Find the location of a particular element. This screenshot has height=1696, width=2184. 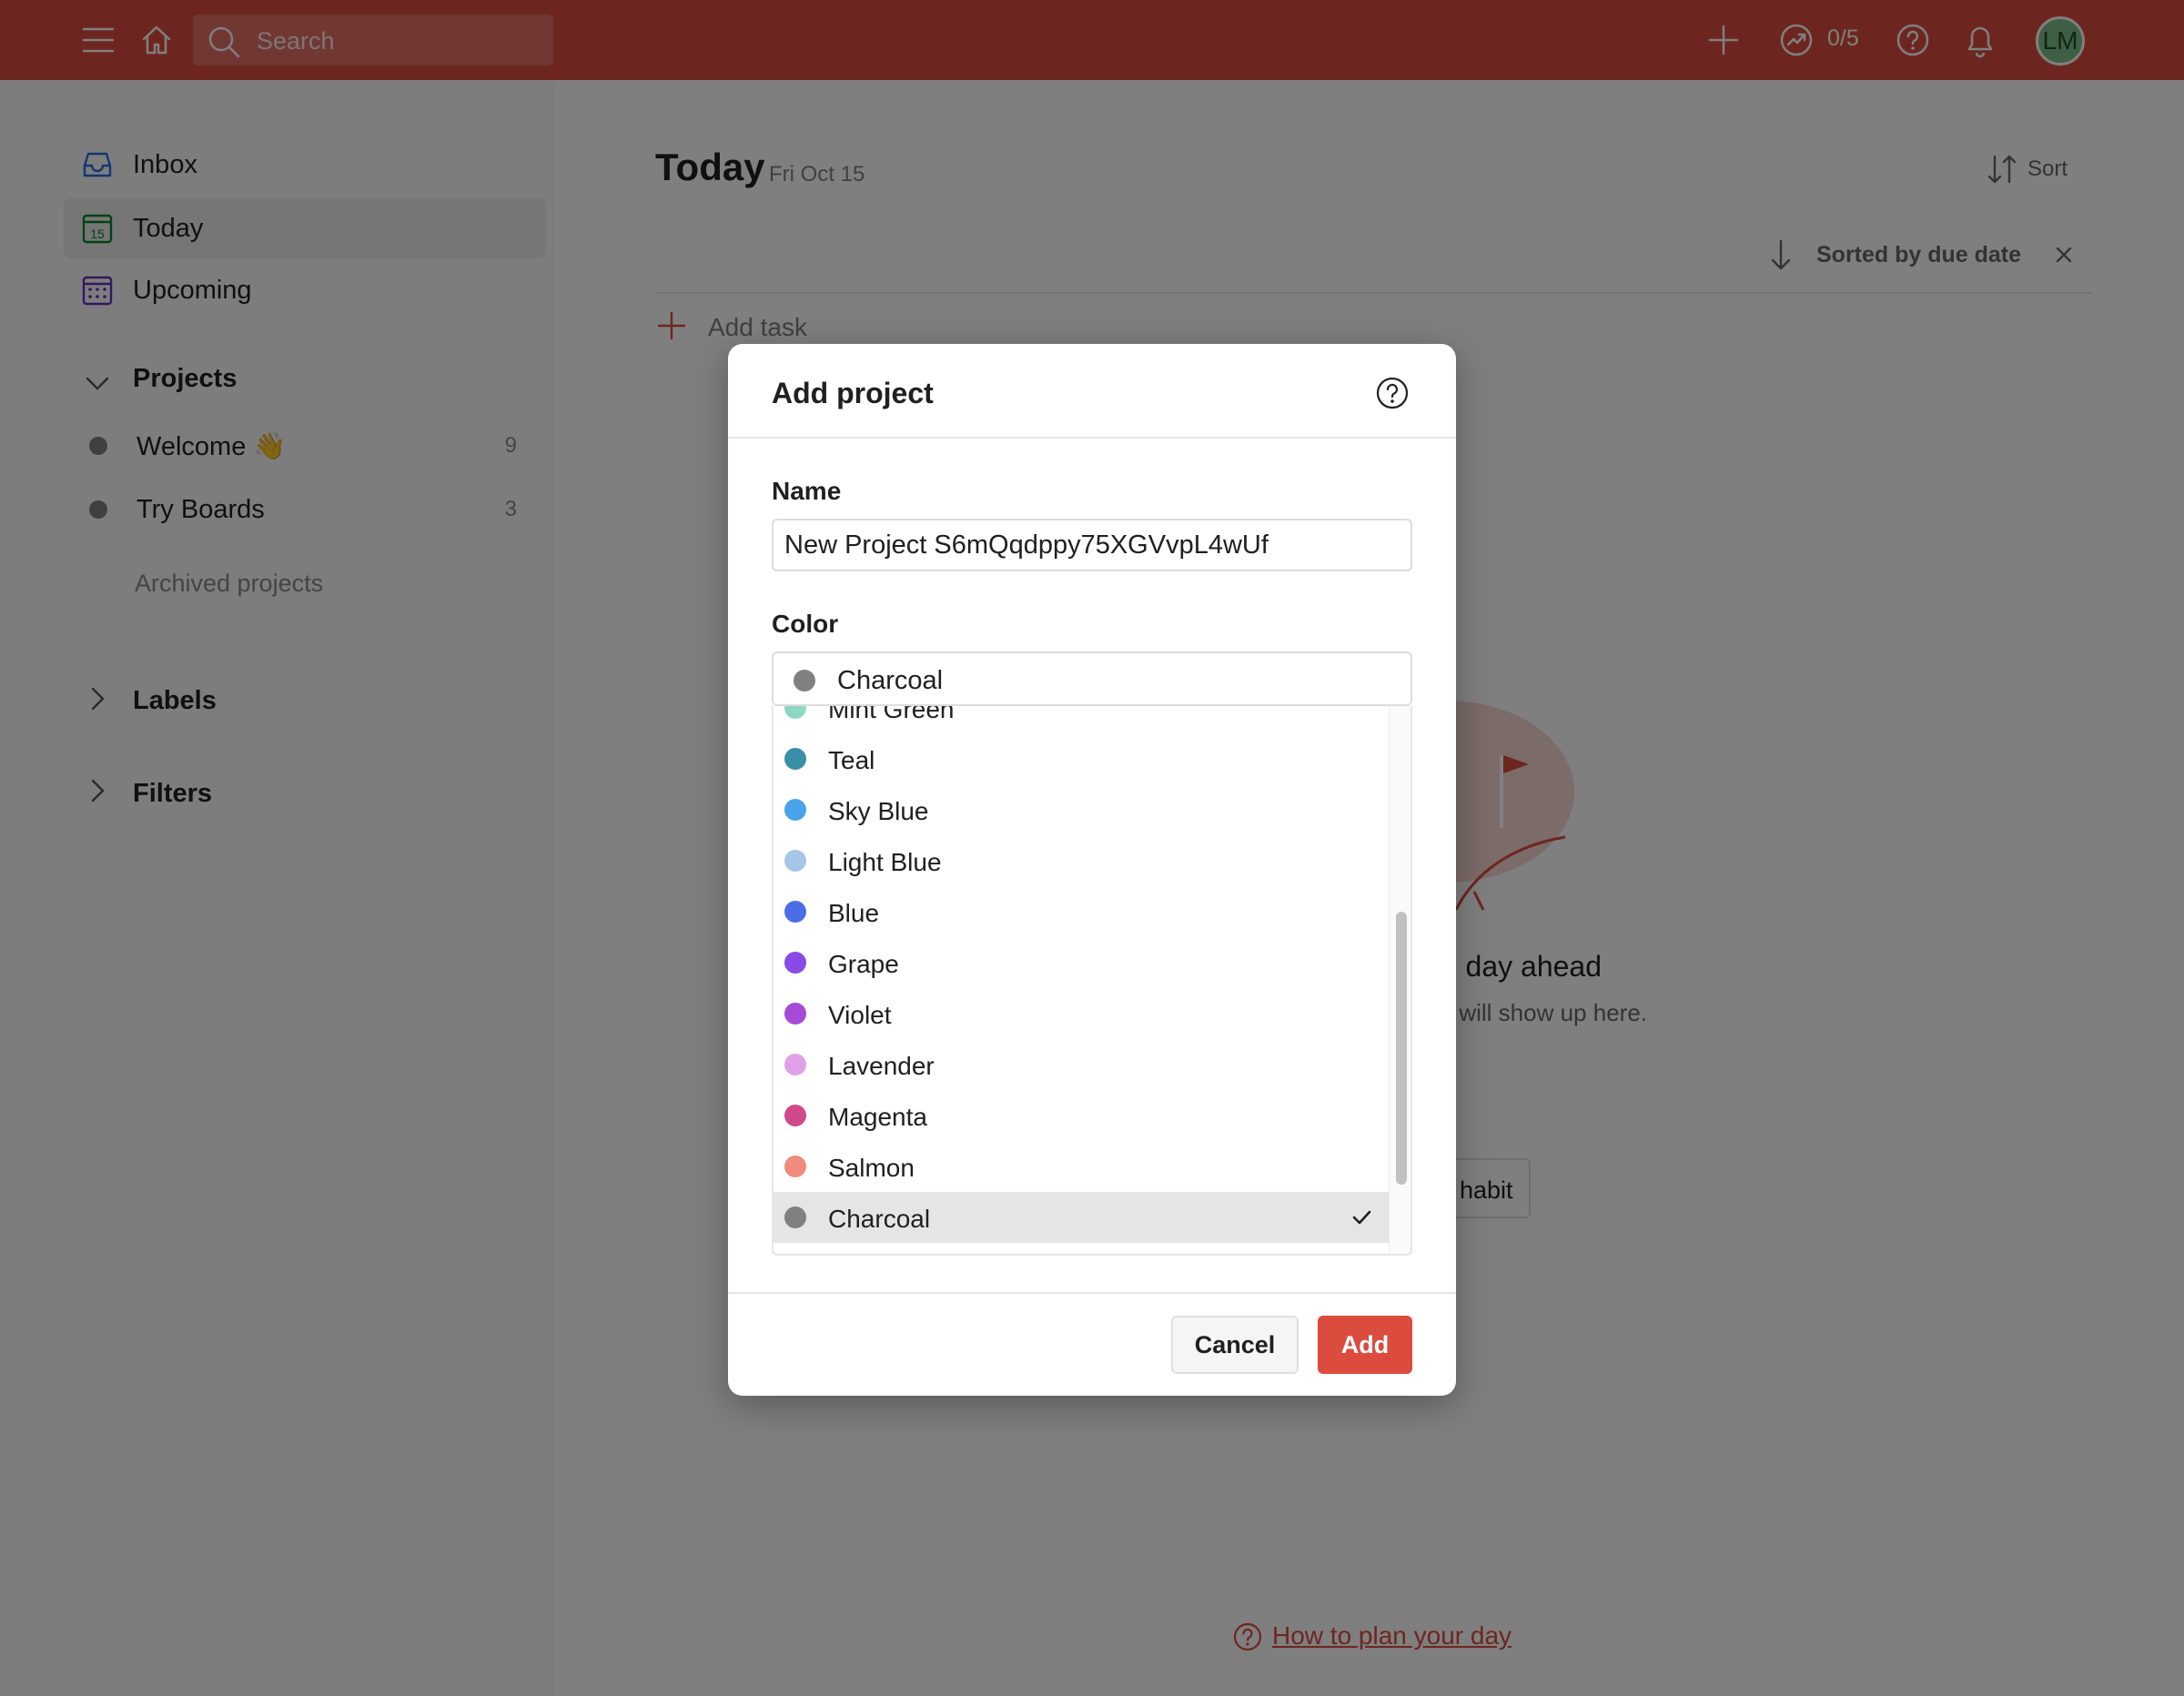

scrollbar-thumb is located at coordinates (1402, 1048).